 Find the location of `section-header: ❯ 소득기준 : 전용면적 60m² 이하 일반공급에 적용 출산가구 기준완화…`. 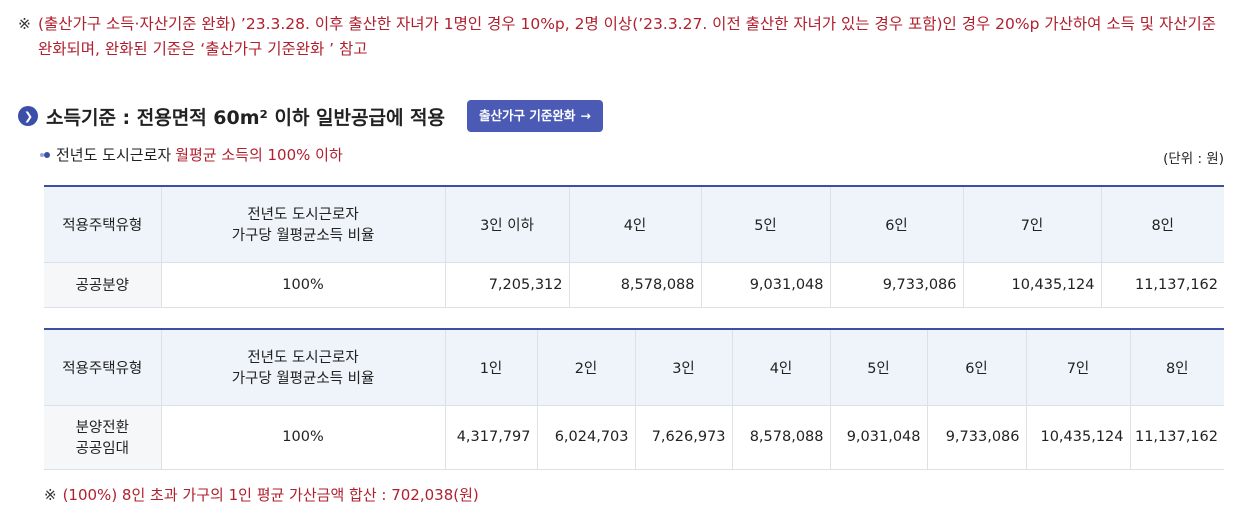

section-header: ❯ 소득기준 : 전용면적 60m² 이하 일반공급에 적용 출산가구 기준완화… is located at coordinates (310, 116).